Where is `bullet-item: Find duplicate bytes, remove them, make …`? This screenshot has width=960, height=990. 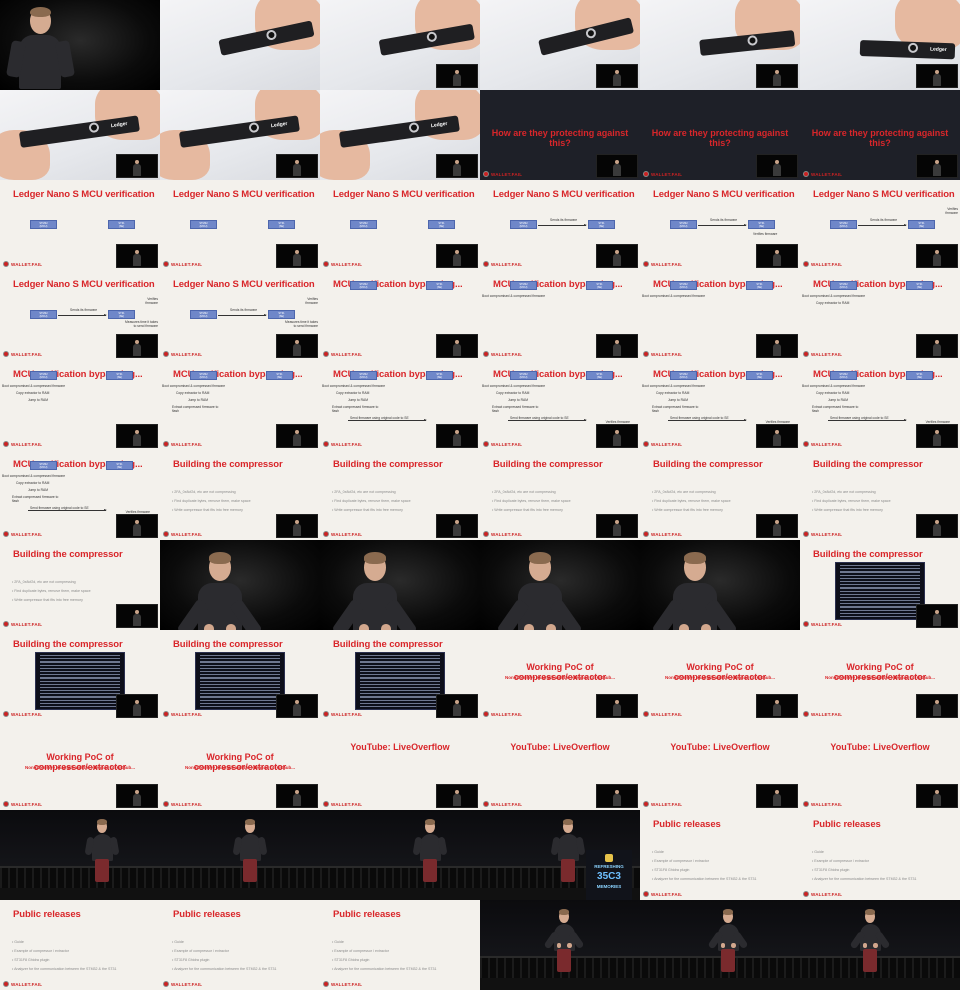
bullet-item: Find duplicate bytes, remove them, make … is located at coordinates (51, 591).